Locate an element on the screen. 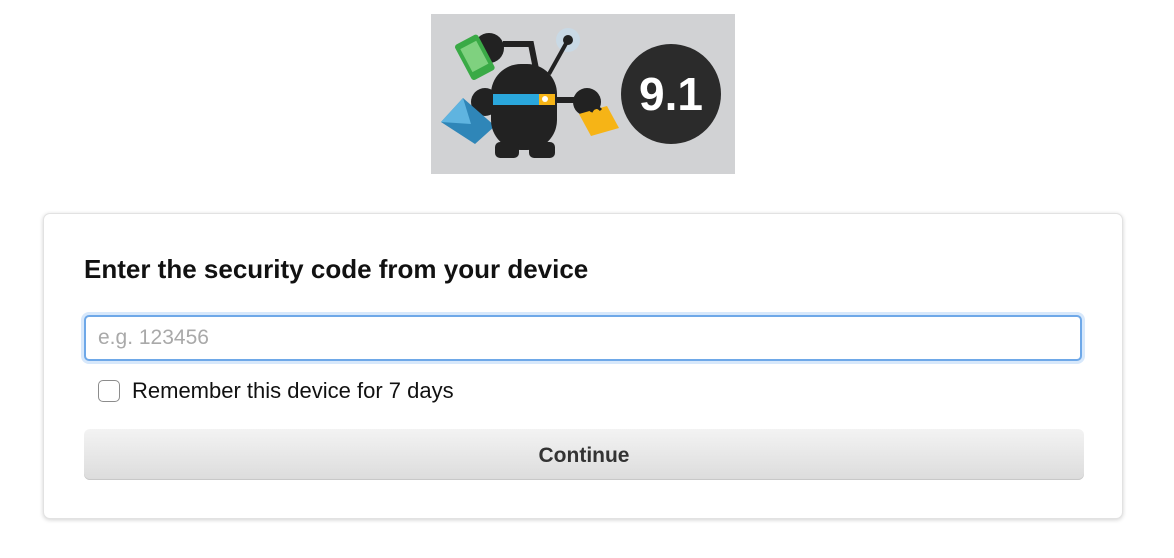  page-title: Enter the security code from your device is located at coordinates (336, 269).